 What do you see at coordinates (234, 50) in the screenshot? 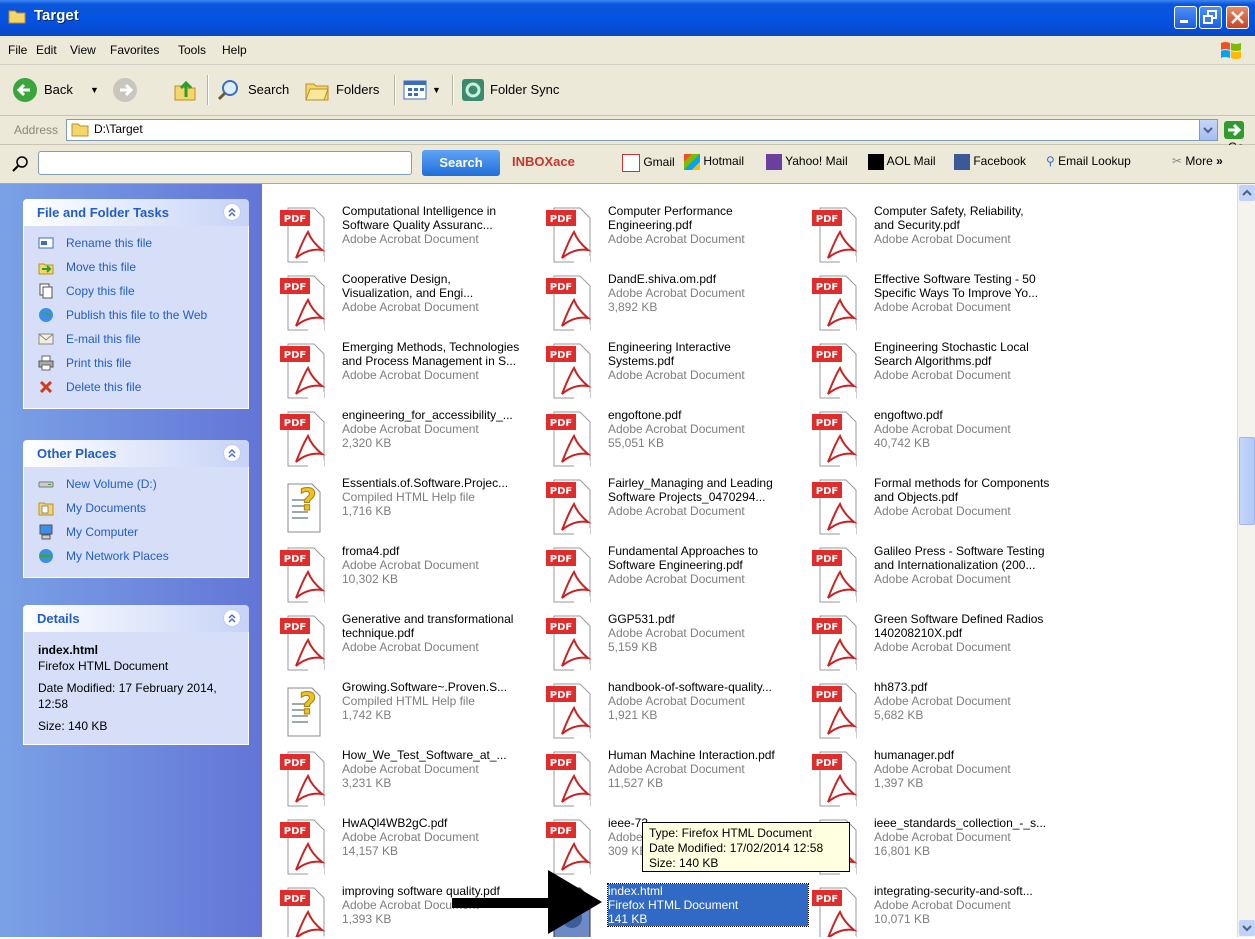
I see `menu-help: Help` at bounding box center [234, 50].